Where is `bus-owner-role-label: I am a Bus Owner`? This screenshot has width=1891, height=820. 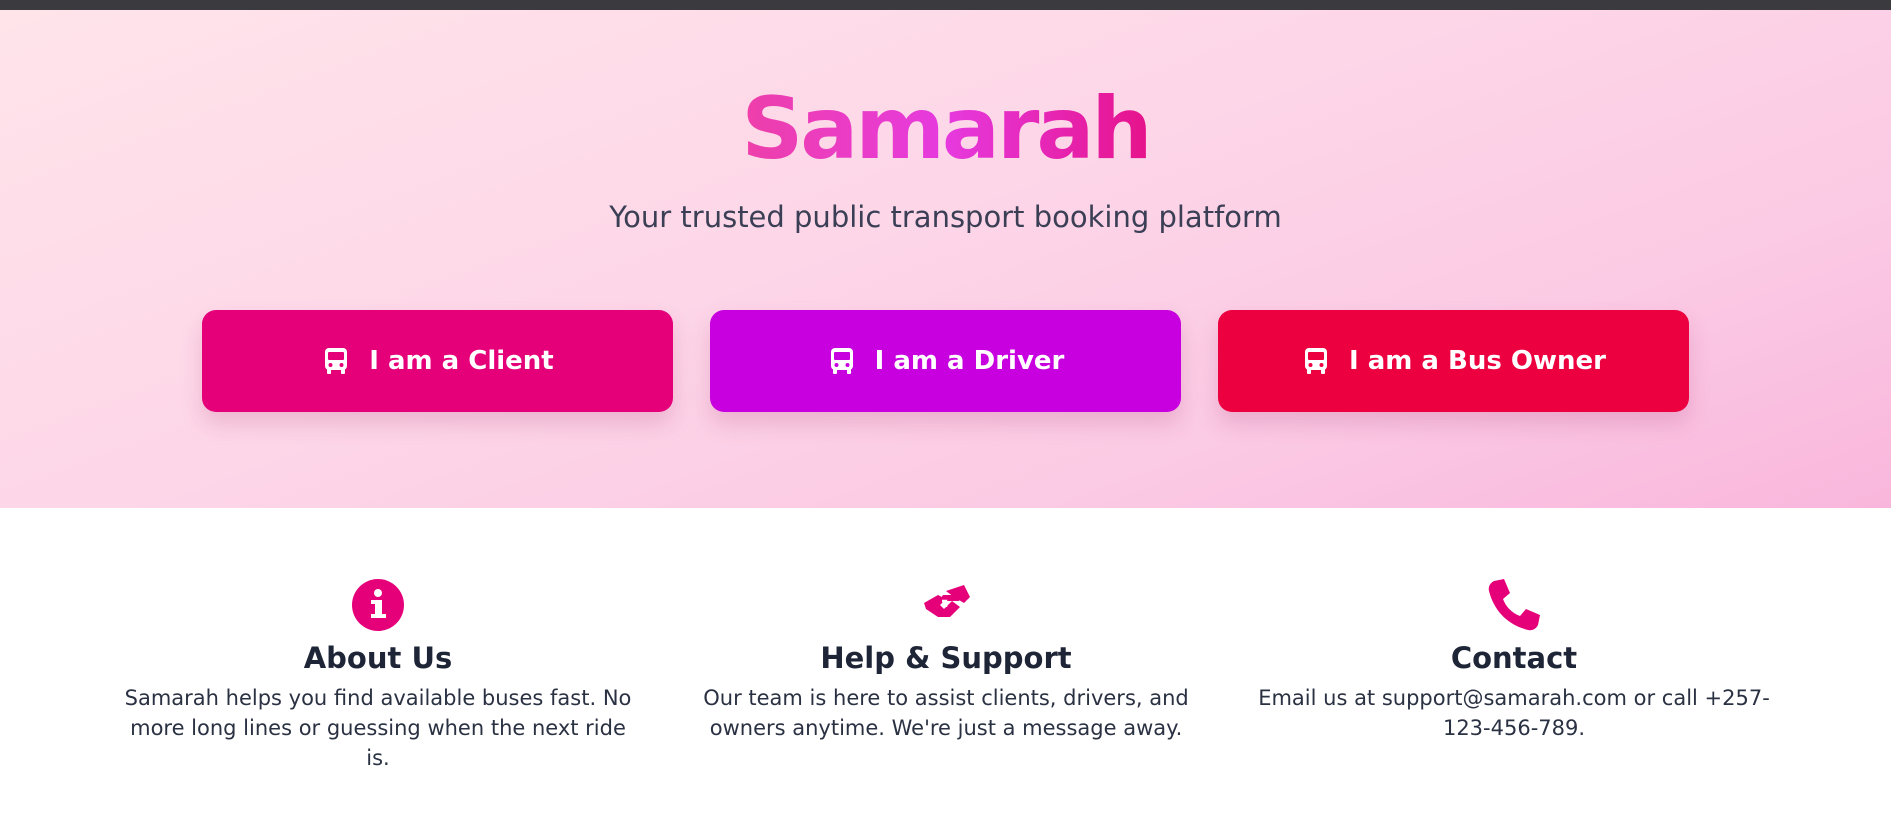
bus-owner-role-label: I am a Bus Owner is located at coordinates (1477, 361).